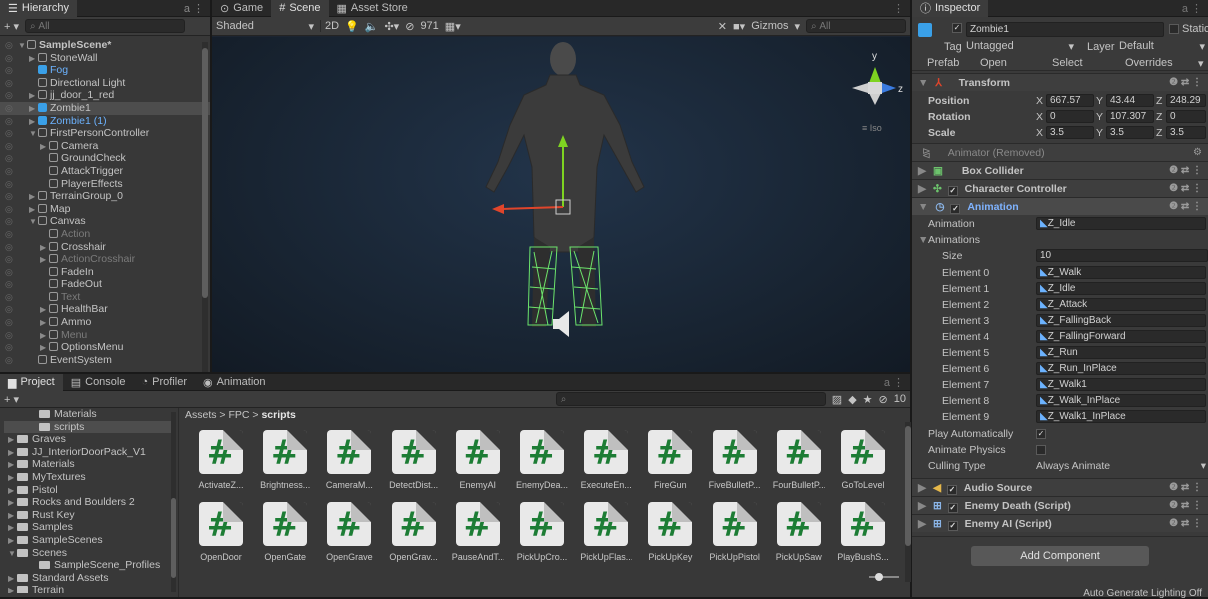 Image resolution: width=1208 pixels, height=599 pixels. What do you see at coordinates (735, 532) in the screenshot?
I see `script-asset: # PickUpPistol` at bounding box center [735, 532].